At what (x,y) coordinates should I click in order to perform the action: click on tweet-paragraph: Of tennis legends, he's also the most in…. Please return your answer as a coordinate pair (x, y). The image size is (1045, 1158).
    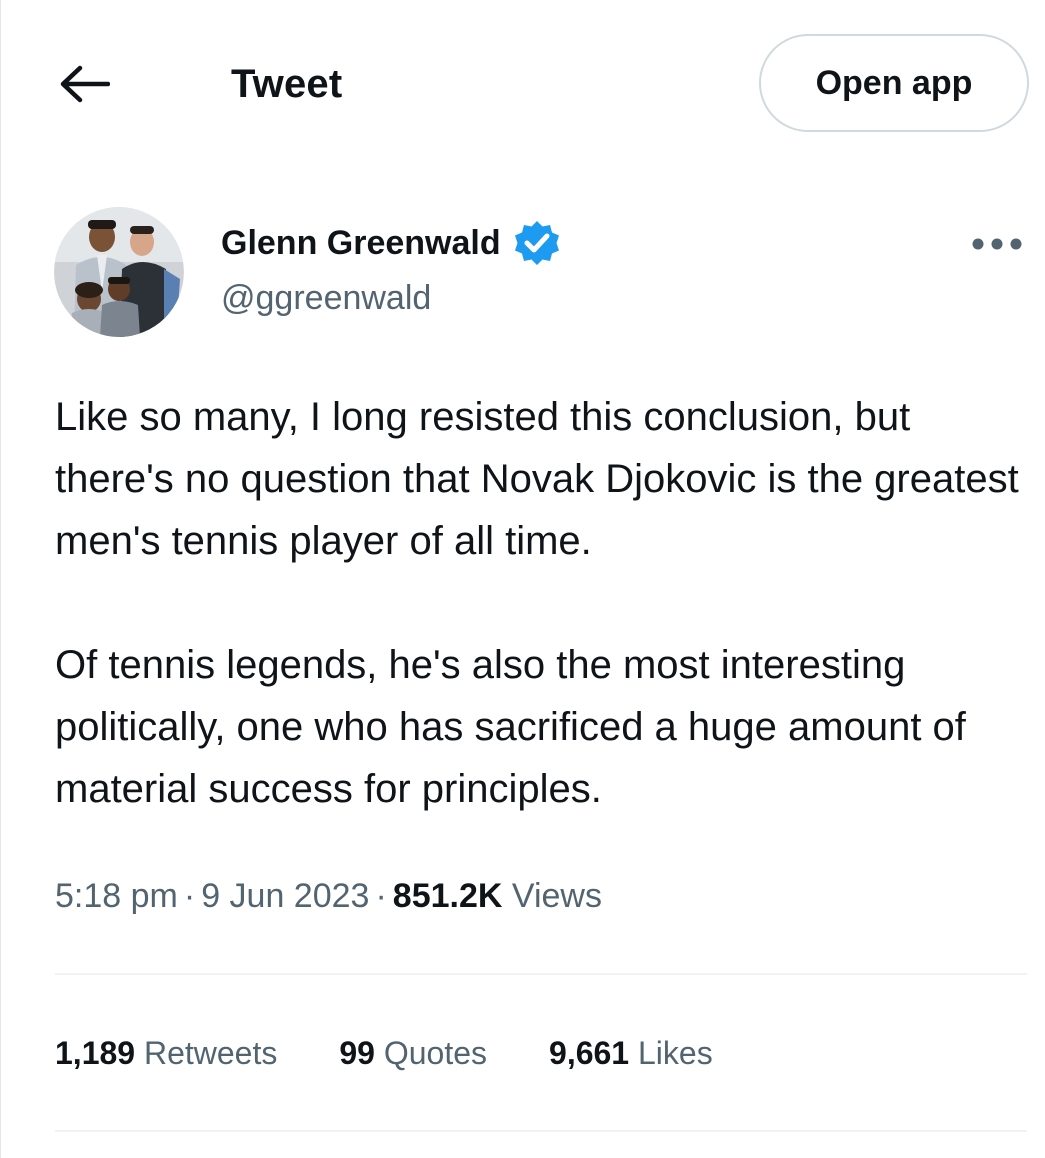
    Looking at the image, I should click on (510, 727).